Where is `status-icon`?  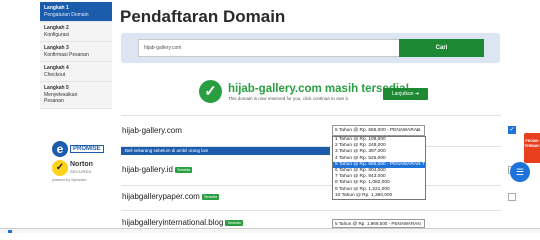 status-icon is located at coordinates (10, 231).